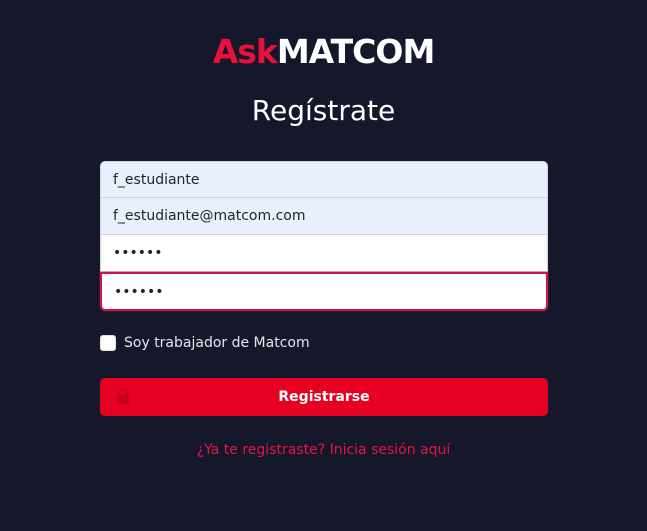 The height and width of the screenshot is (531, 647). I want to click on page-title: Regístrate, so click(323, 110).